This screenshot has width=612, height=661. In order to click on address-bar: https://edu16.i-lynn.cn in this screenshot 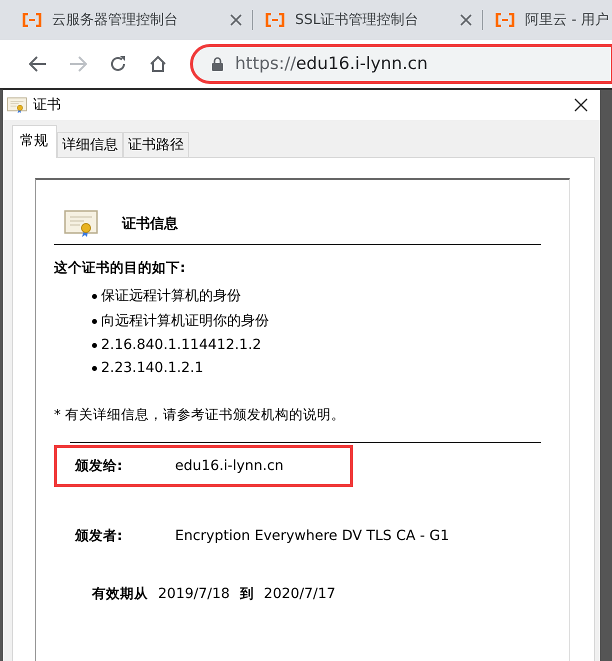, I will do `click(402, 64)`.